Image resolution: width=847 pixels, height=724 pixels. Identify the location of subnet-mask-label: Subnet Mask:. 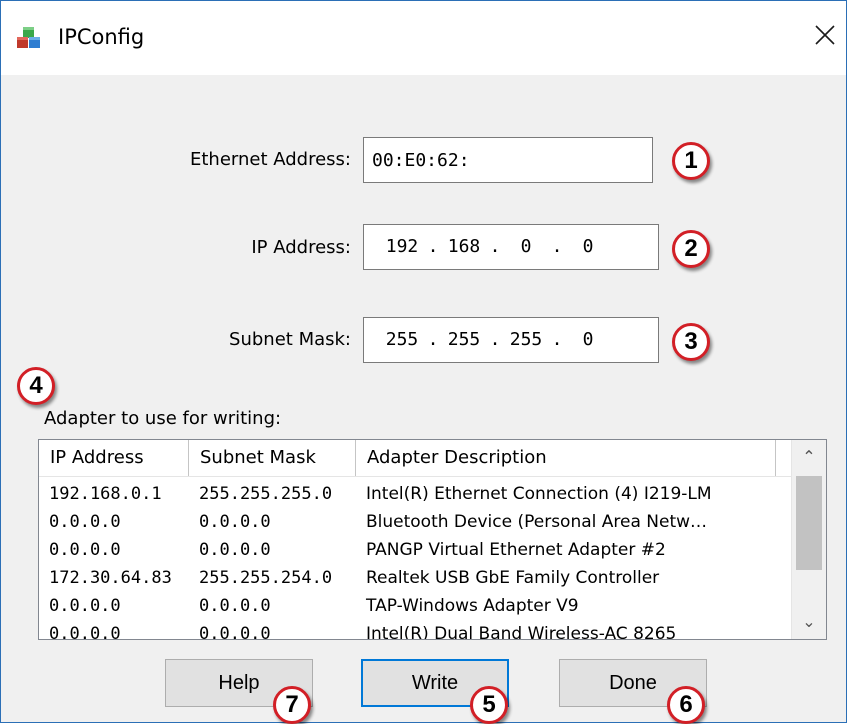
(290, 339).